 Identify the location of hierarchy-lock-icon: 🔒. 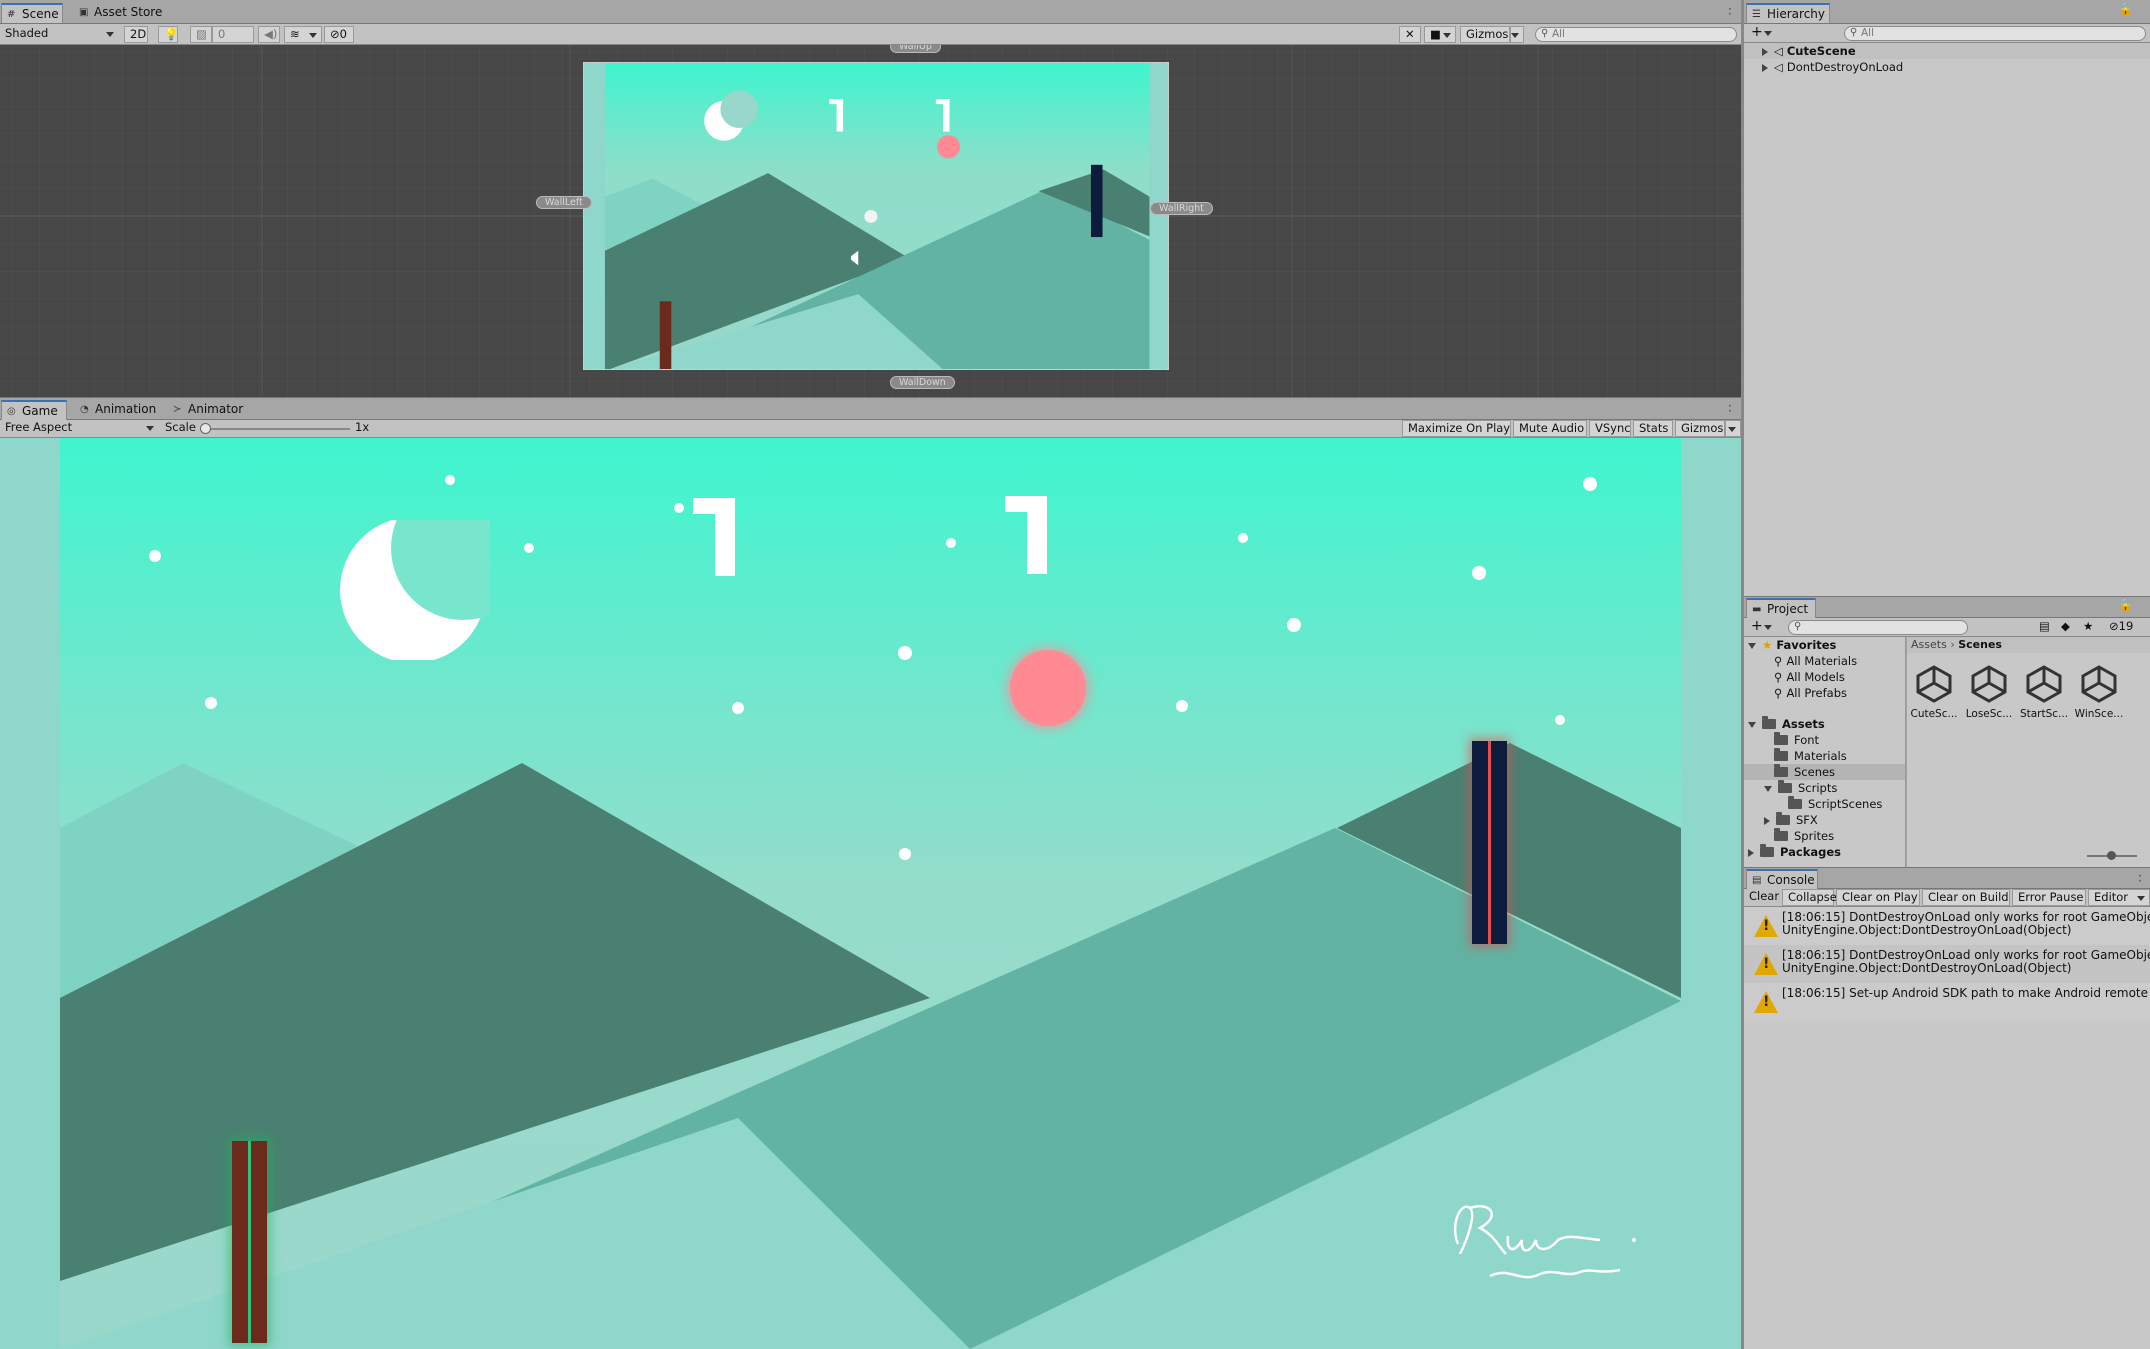
(2125, 9).